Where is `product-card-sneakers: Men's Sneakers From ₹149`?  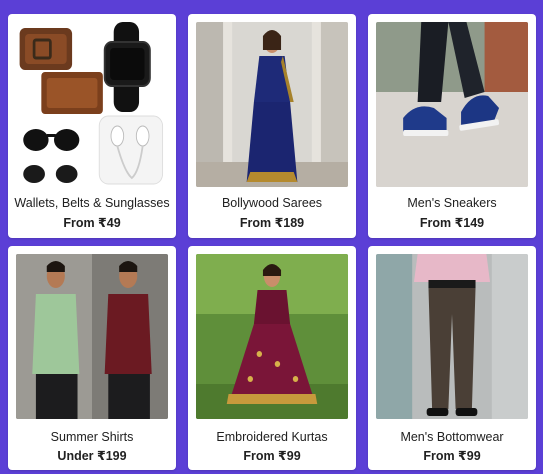 product-card-sneakers: Men's Sneakers From ₹149 is located at coordinates (452, 126).